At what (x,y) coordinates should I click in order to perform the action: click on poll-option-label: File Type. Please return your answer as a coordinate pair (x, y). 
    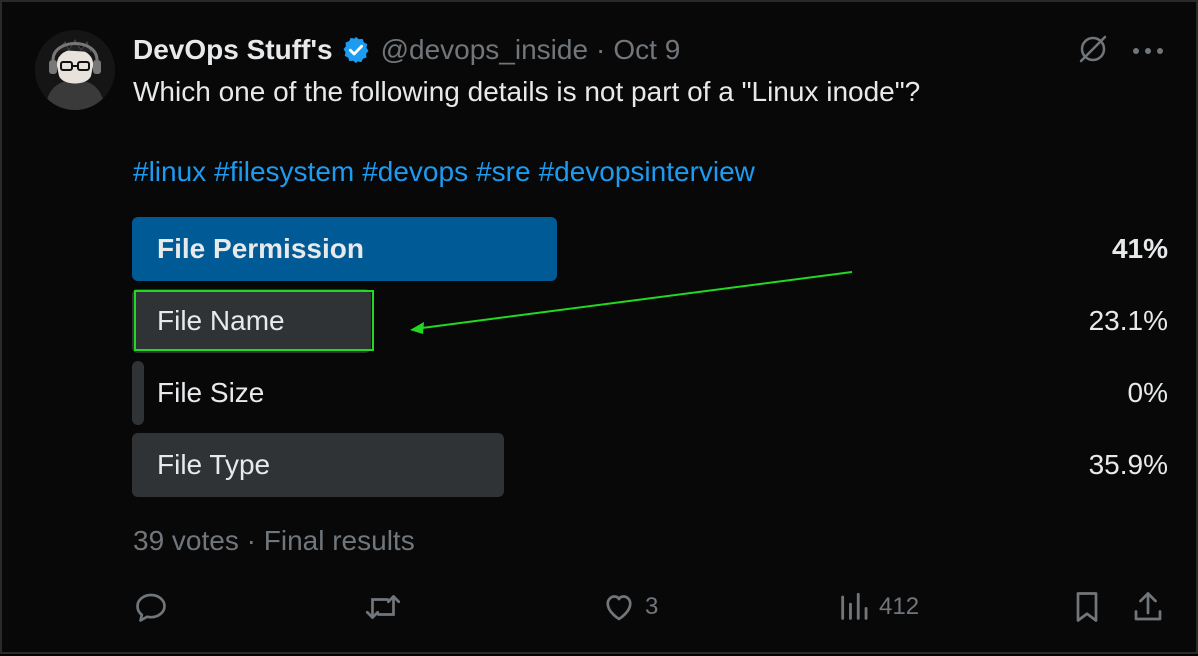
    Looking at the image, I should click on (214, 464).